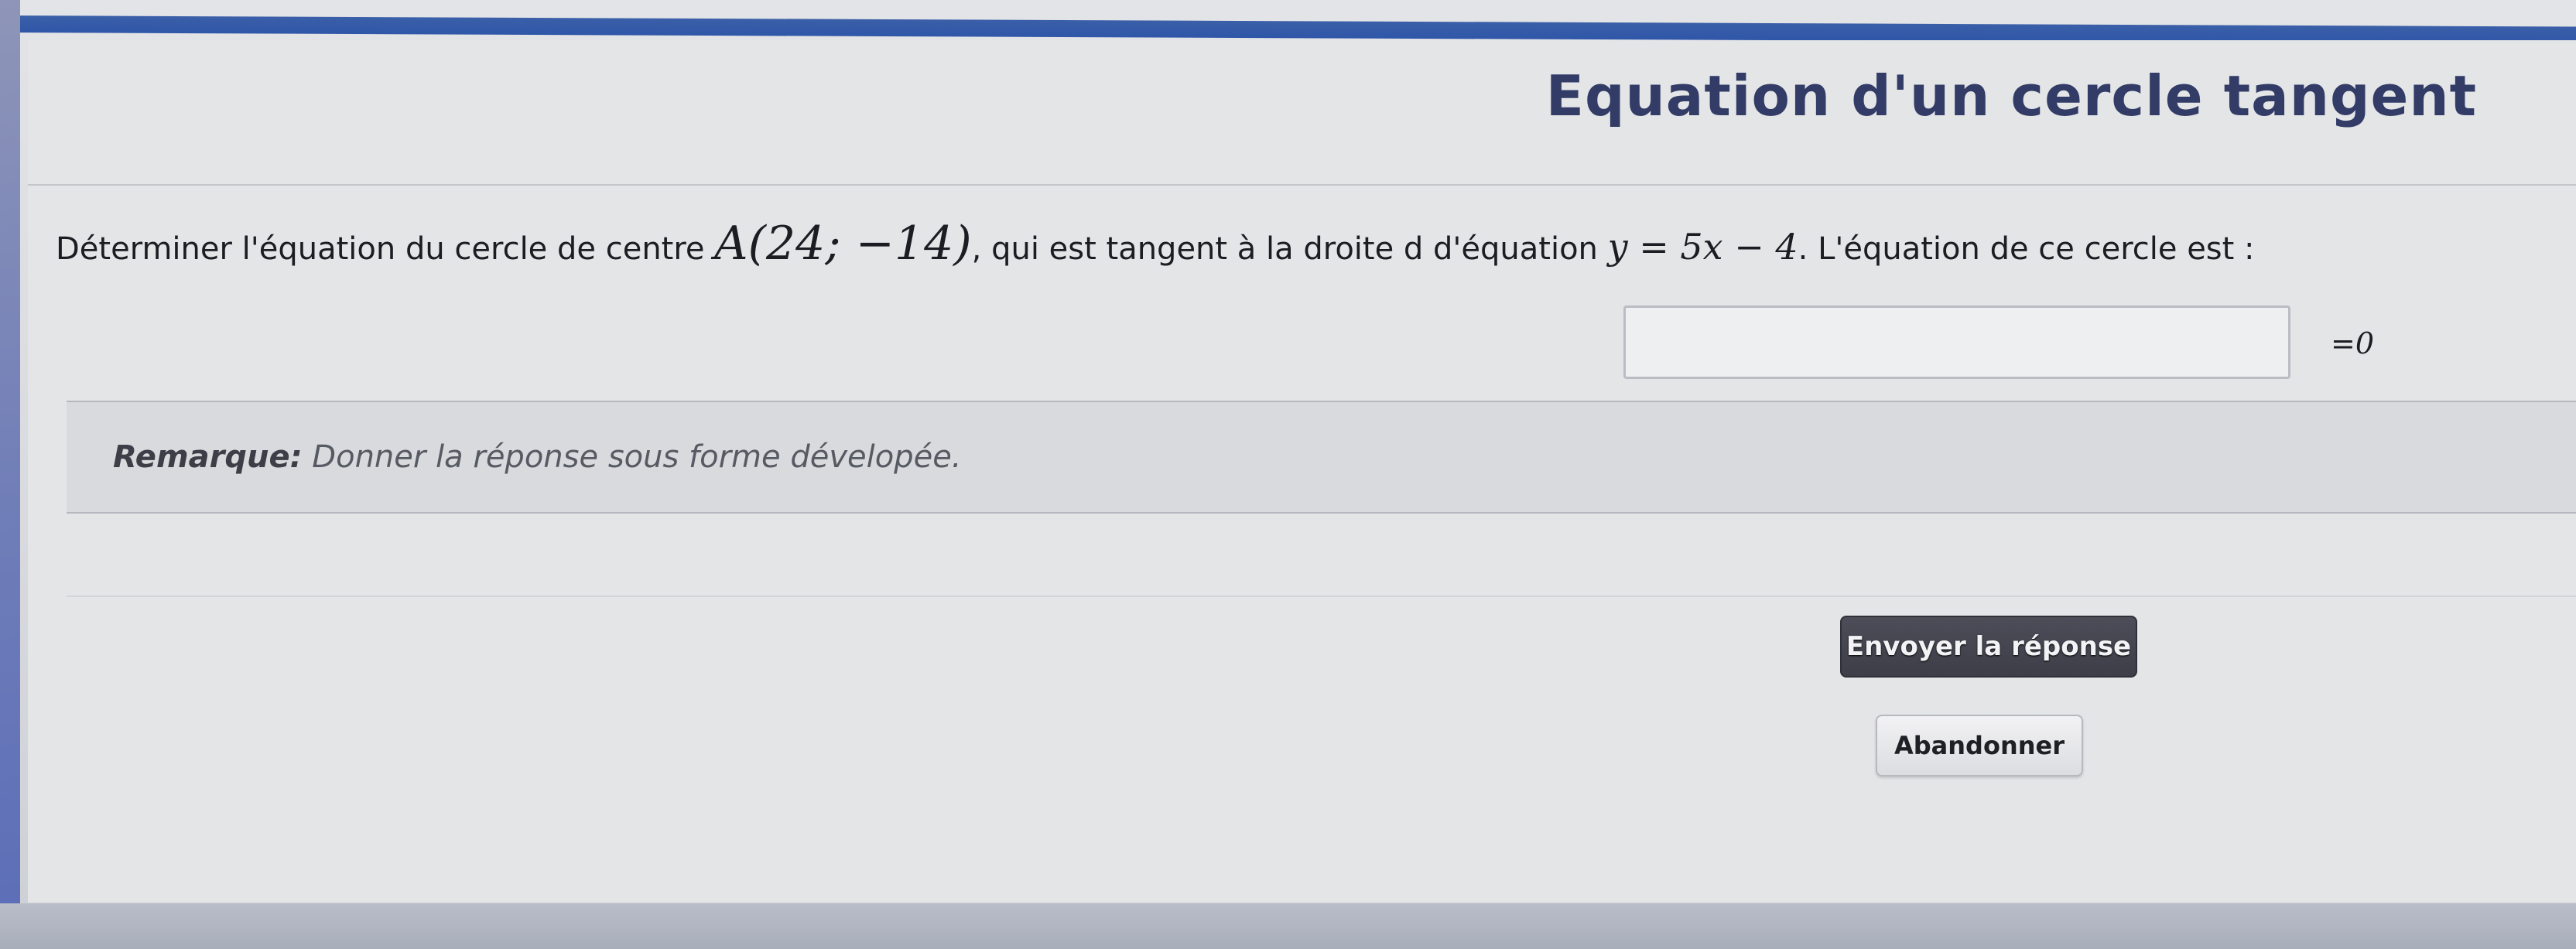  What do you see at coordinates (843, 244) in the screenshot?
I see `center-point-math: A(24; −14)` at bounding box center [843, 244].